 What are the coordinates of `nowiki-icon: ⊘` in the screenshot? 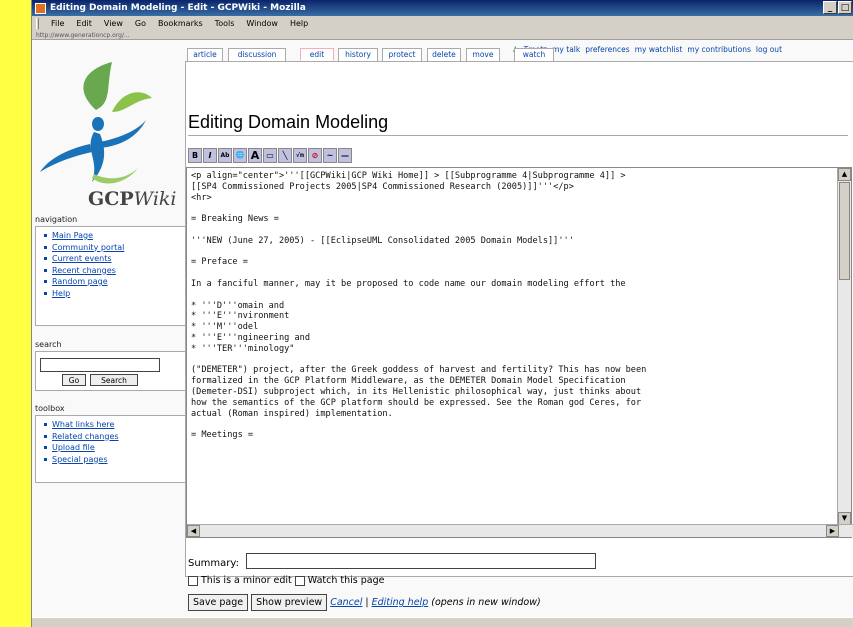 It's located at (315, 155).